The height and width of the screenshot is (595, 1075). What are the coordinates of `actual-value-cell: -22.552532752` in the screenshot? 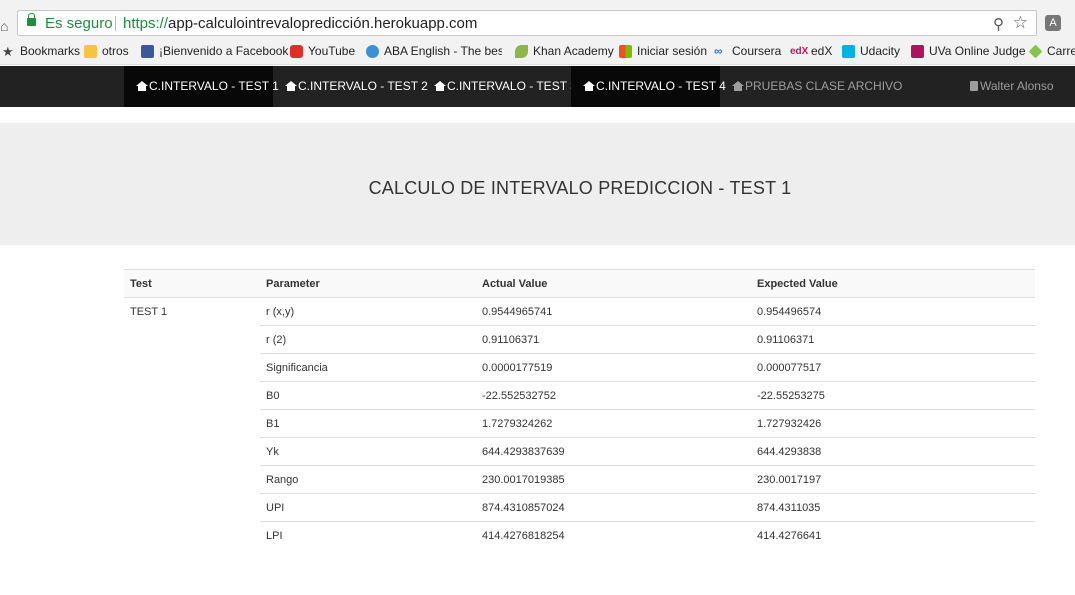 It's located at (613, 395).